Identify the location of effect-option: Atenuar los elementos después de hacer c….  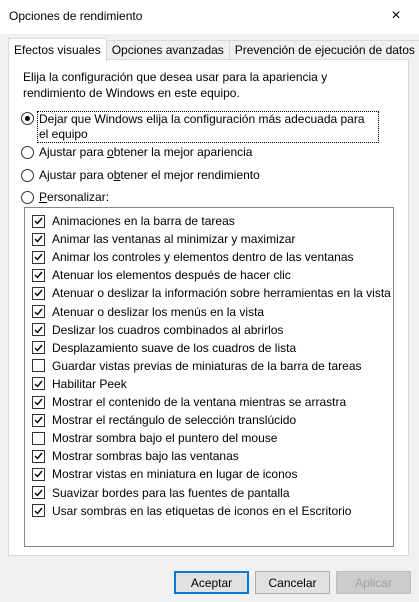
(161, 275).